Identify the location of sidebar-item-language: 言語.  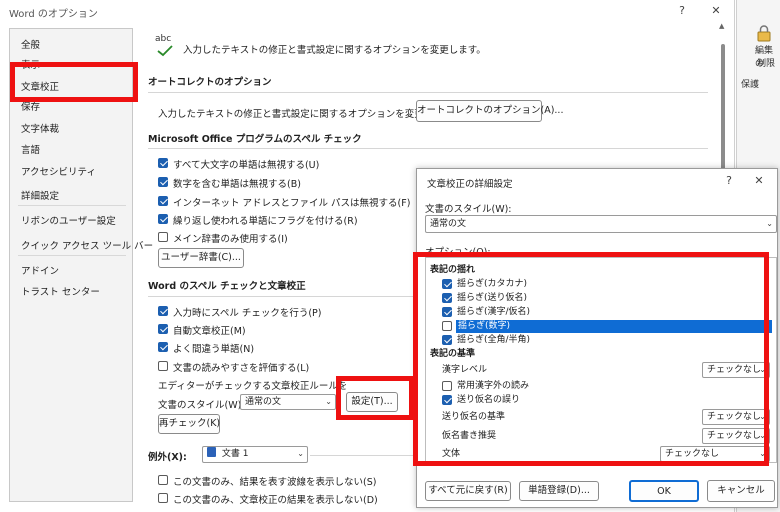
(30, 149).